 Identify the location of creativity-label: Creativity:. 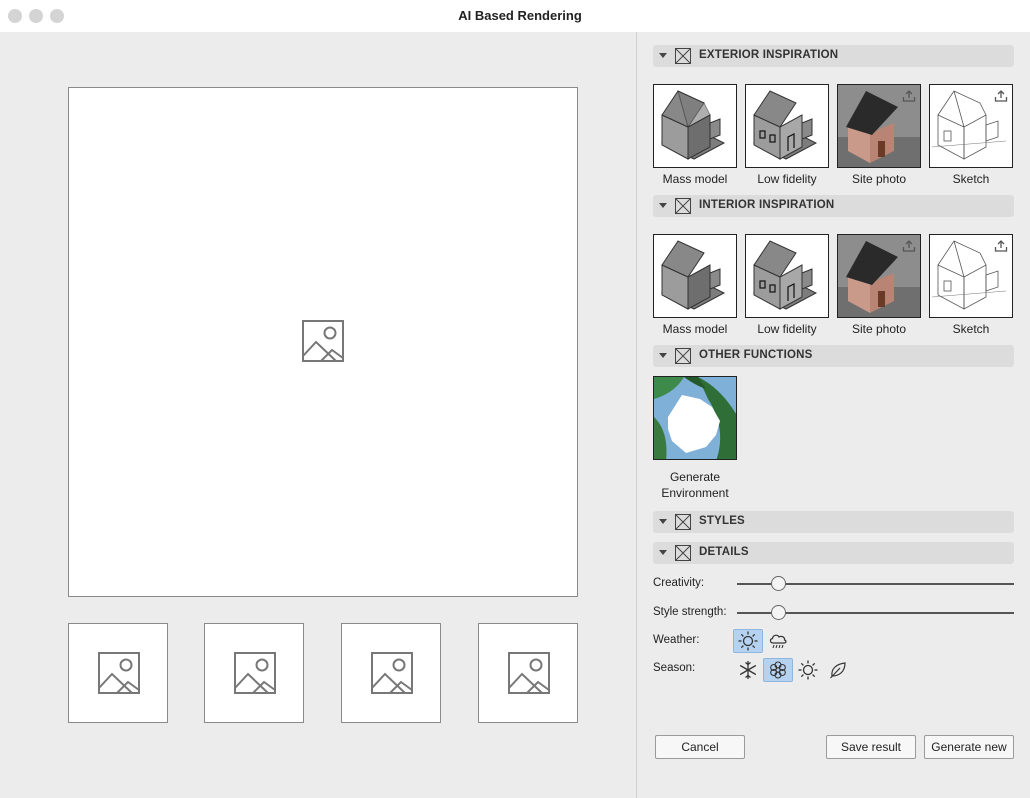
(679, 583).